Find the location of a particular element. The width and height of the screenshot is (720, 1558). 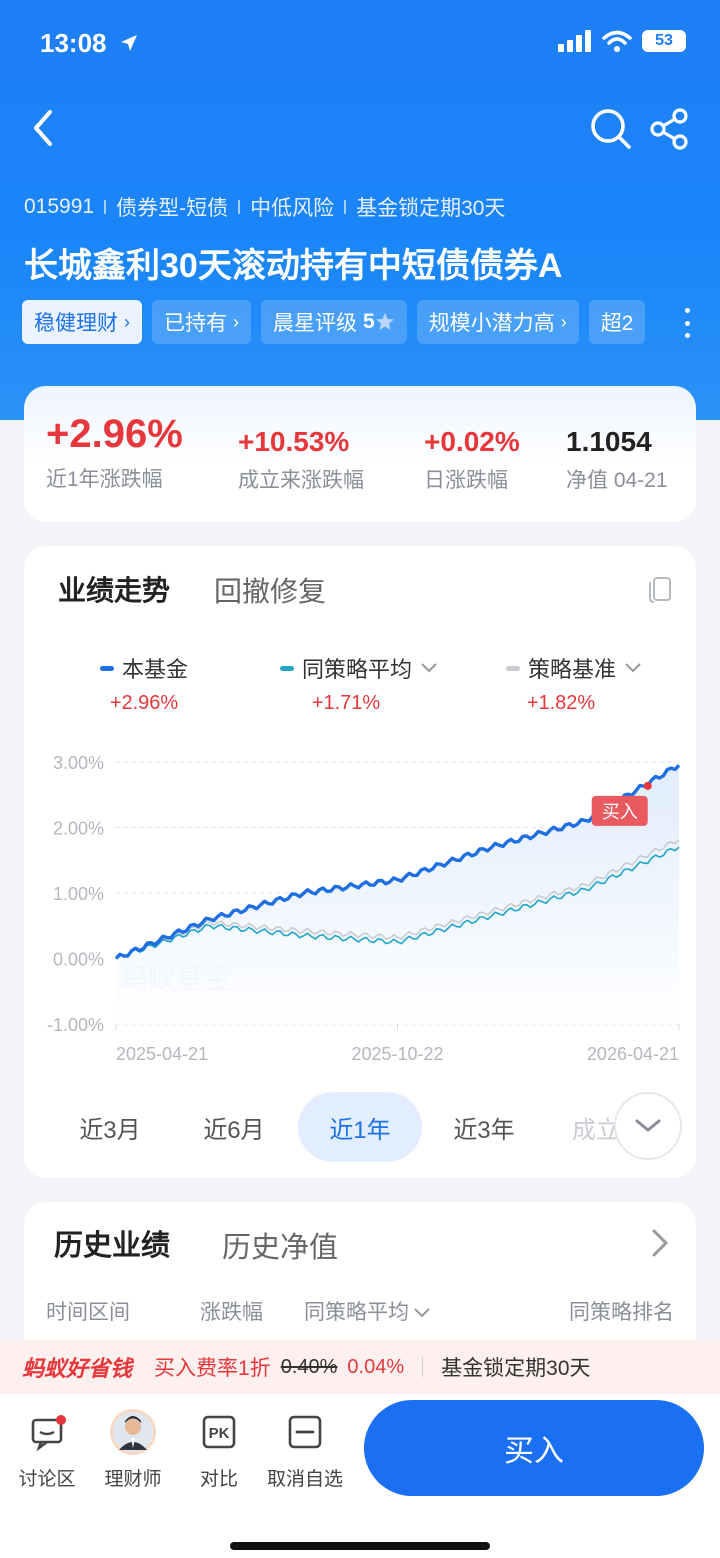

y-tick-label: 1.00% is located at coordinates (78, 894).